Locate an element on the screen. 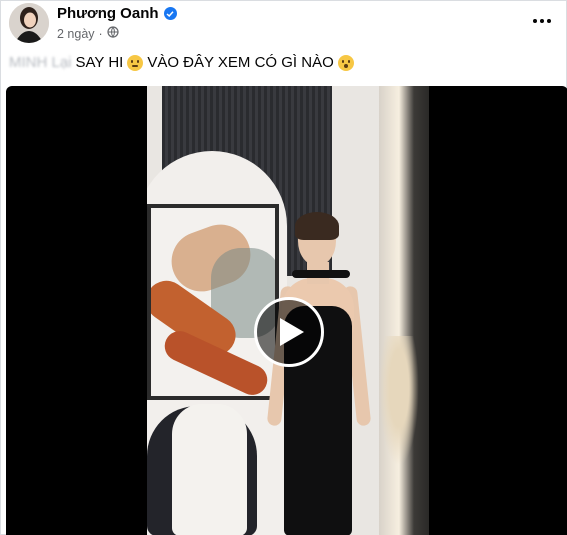 The height and width of the screenshot is (535, 567). author-name: Phương Oanh is located at coordinates (117, 13).